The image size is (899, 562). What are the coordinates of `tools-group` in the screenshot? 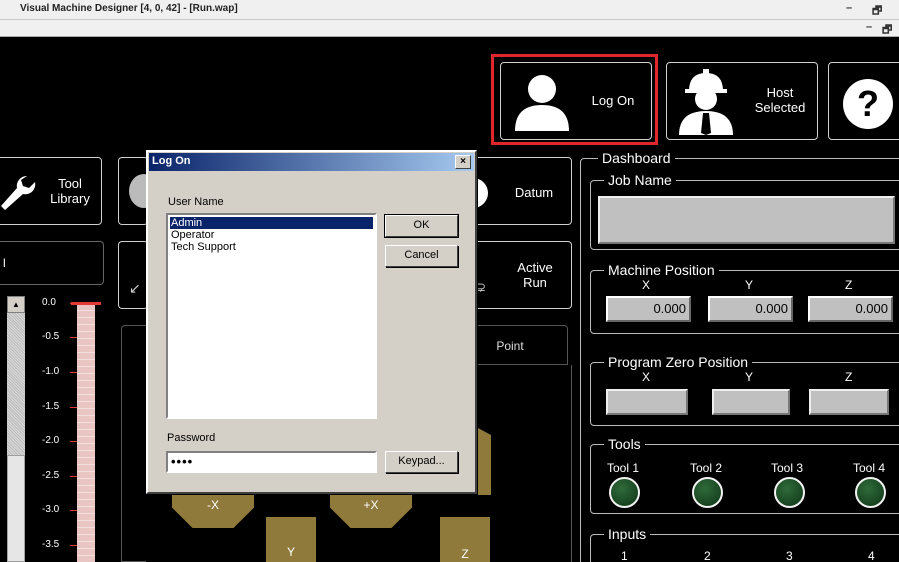 It's located at (744, 479).